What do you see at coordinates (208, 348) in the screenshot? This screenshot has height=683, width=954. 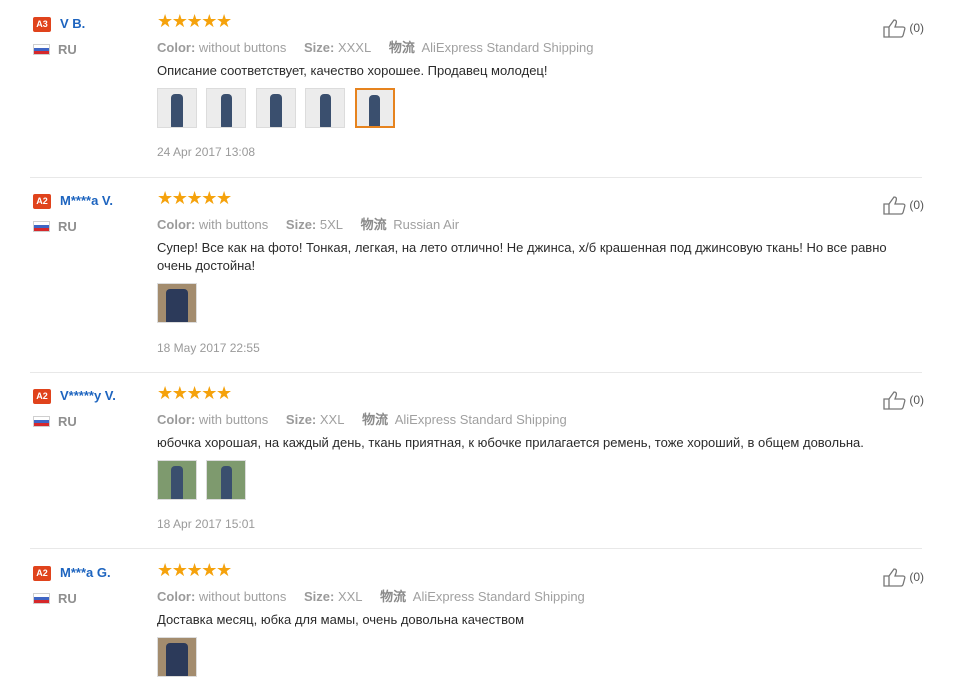 I see `review-date: 18 May 2017 22:55` at bounding box center [208, 348].